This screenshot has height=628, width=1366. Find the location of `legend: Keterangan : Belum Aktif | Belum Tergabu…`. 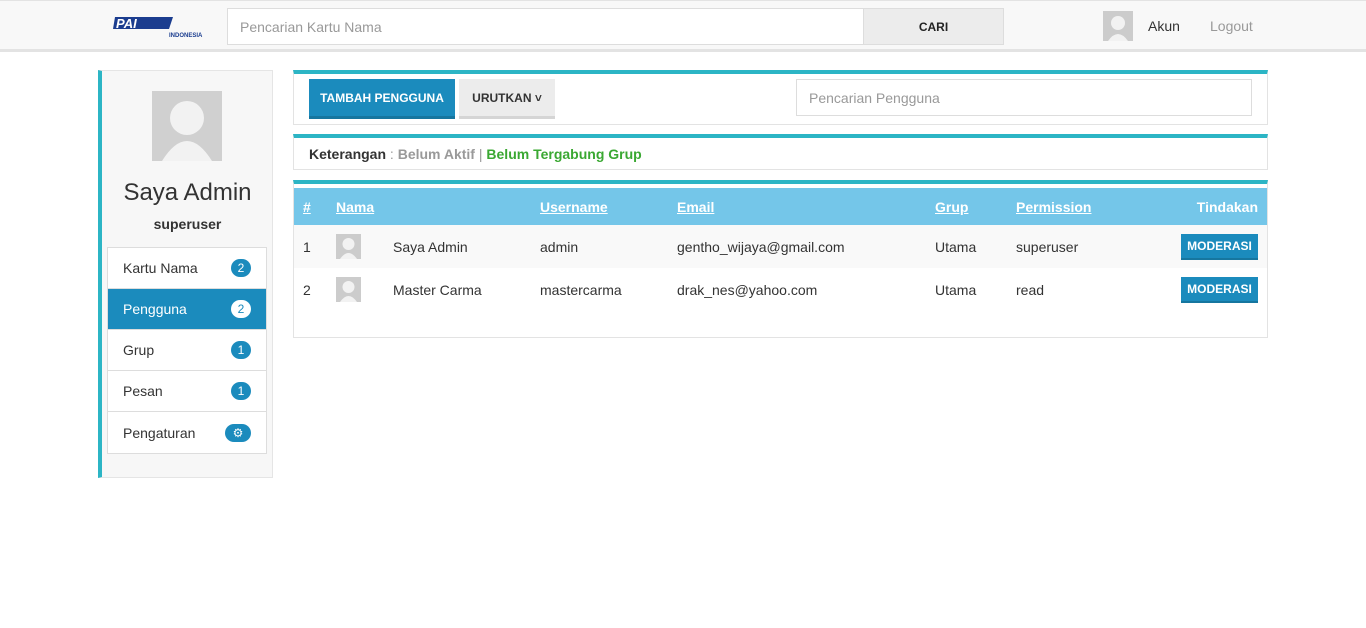

legend: Keterangan : Belum Aktif | Belum Tergabu… is located at coordinates (475, 154).